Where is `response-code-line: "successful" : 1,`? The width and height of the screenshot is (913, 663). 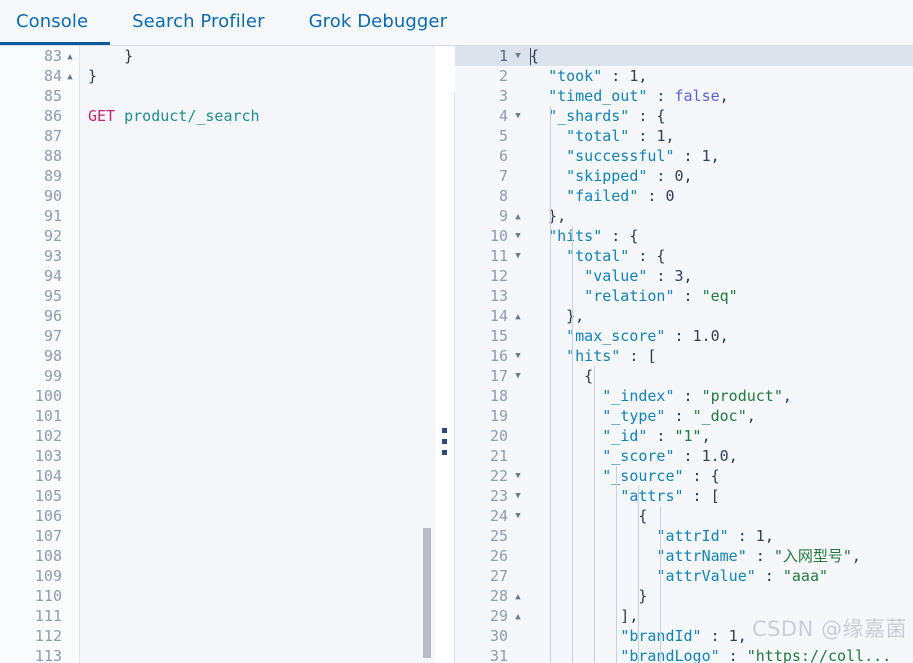
response-code-line: "successful" : 1, is located at coordinates (720, 156).